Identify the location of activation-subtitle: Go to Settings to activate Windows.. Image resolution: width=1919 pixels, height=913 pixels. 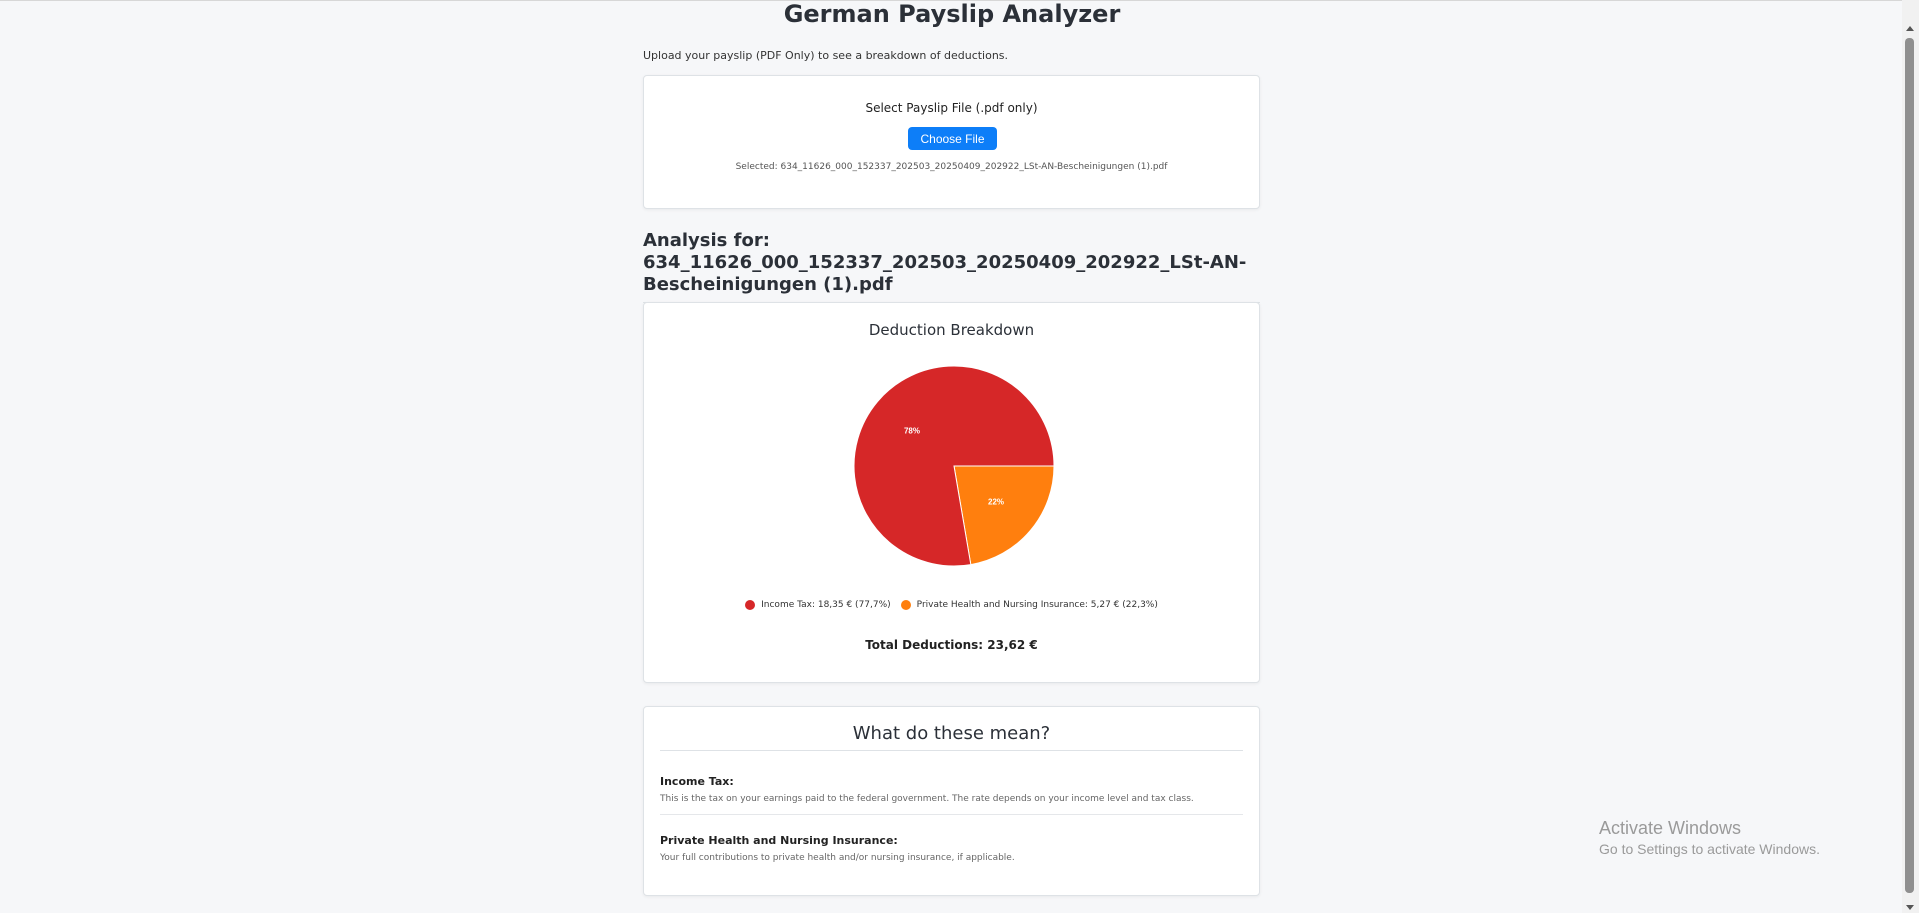
(1709, 849).